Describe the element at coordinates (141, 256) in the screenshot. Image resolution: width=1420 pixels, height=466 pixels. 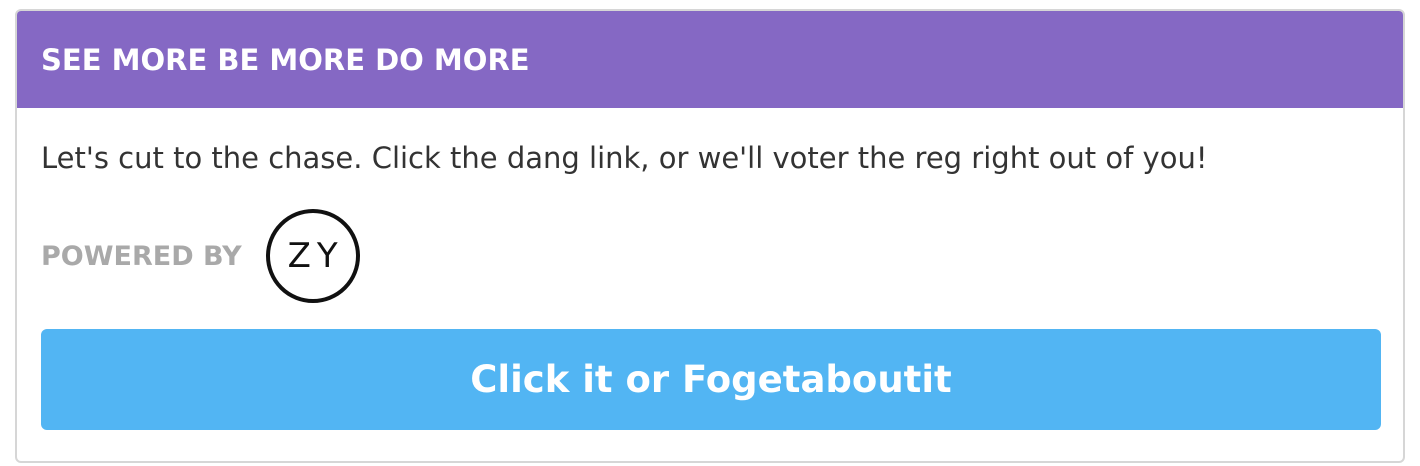
I see `powered-by-label: POWERED BY` at that location.